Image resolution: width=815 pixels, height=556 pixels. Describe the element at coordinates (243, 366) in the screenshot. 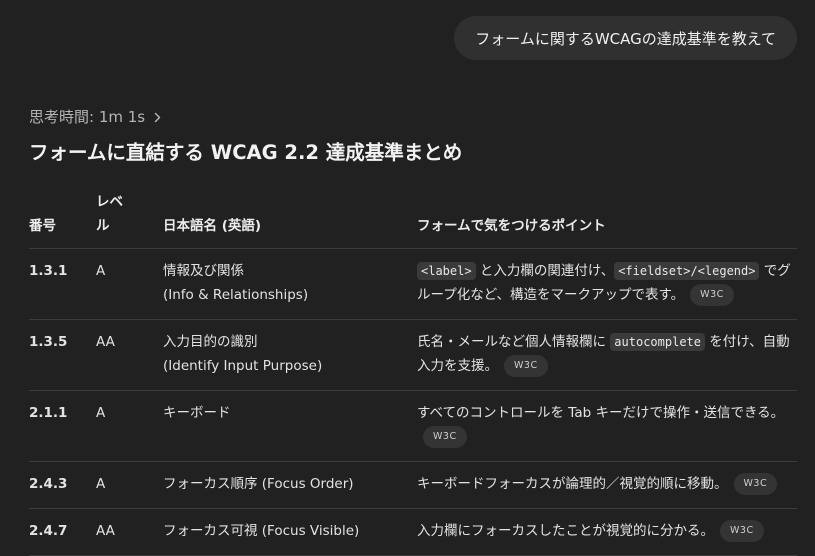

I see `cell-name-en: (Identify Input Purpose)` at that location.